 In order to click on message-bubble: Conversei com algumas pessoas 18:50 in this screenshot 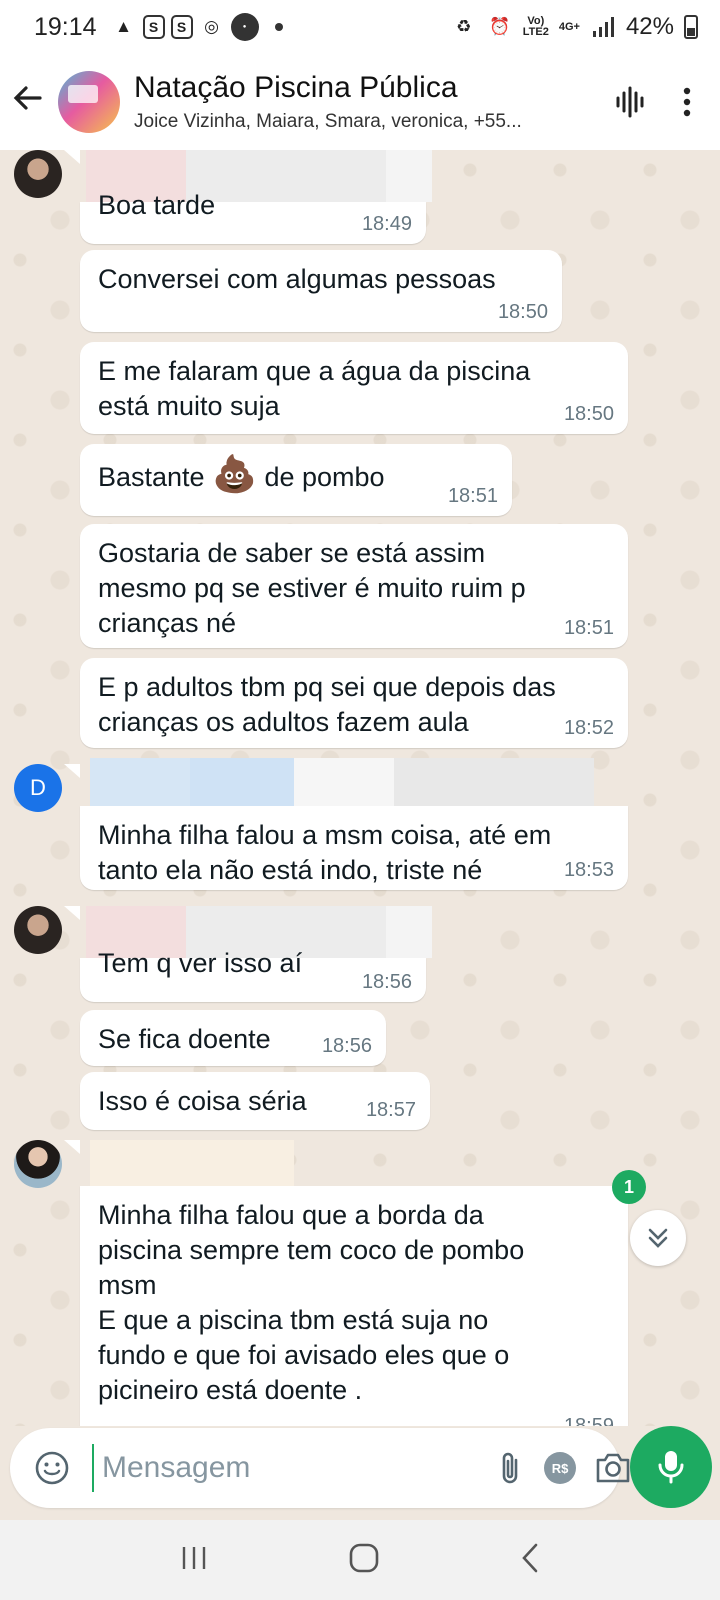, I will do `click(321, 291)`.